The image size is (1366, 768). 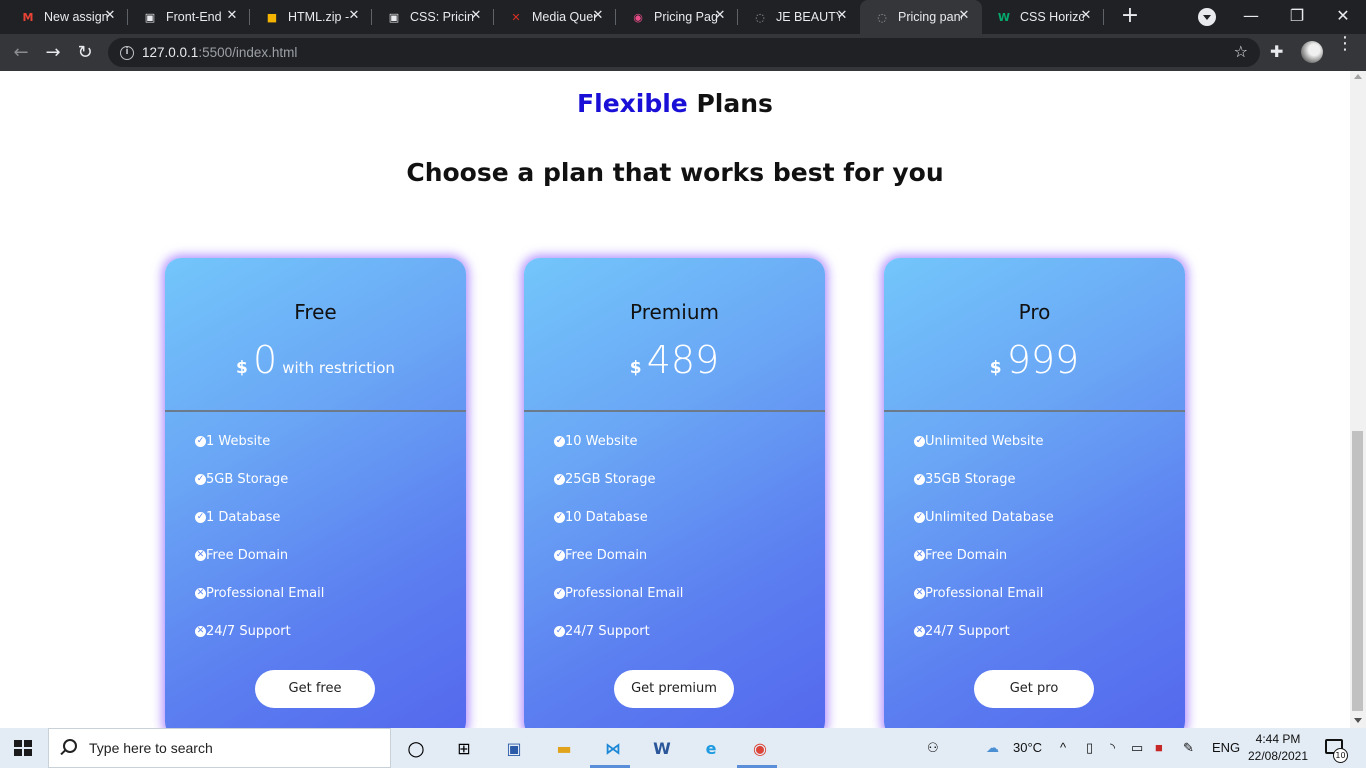 I want to click on plan-name: Pro, so click(x=1034, y=312).